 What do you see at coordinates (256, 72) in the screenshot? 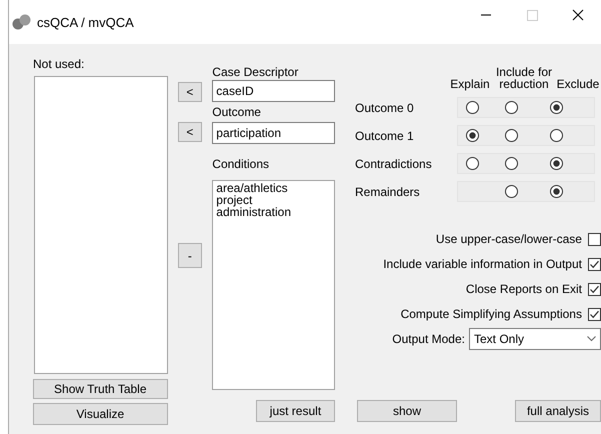
I see `field-label: Case Descriptor` at bounding box center [256, 72].